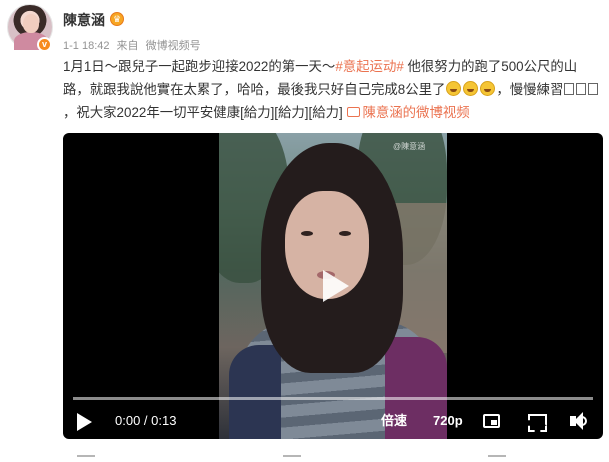  What do you see at coordinates (409, 146) in the screenshot?
I see `video-watermark: @陳意涵` at bounding box center [409, 146].